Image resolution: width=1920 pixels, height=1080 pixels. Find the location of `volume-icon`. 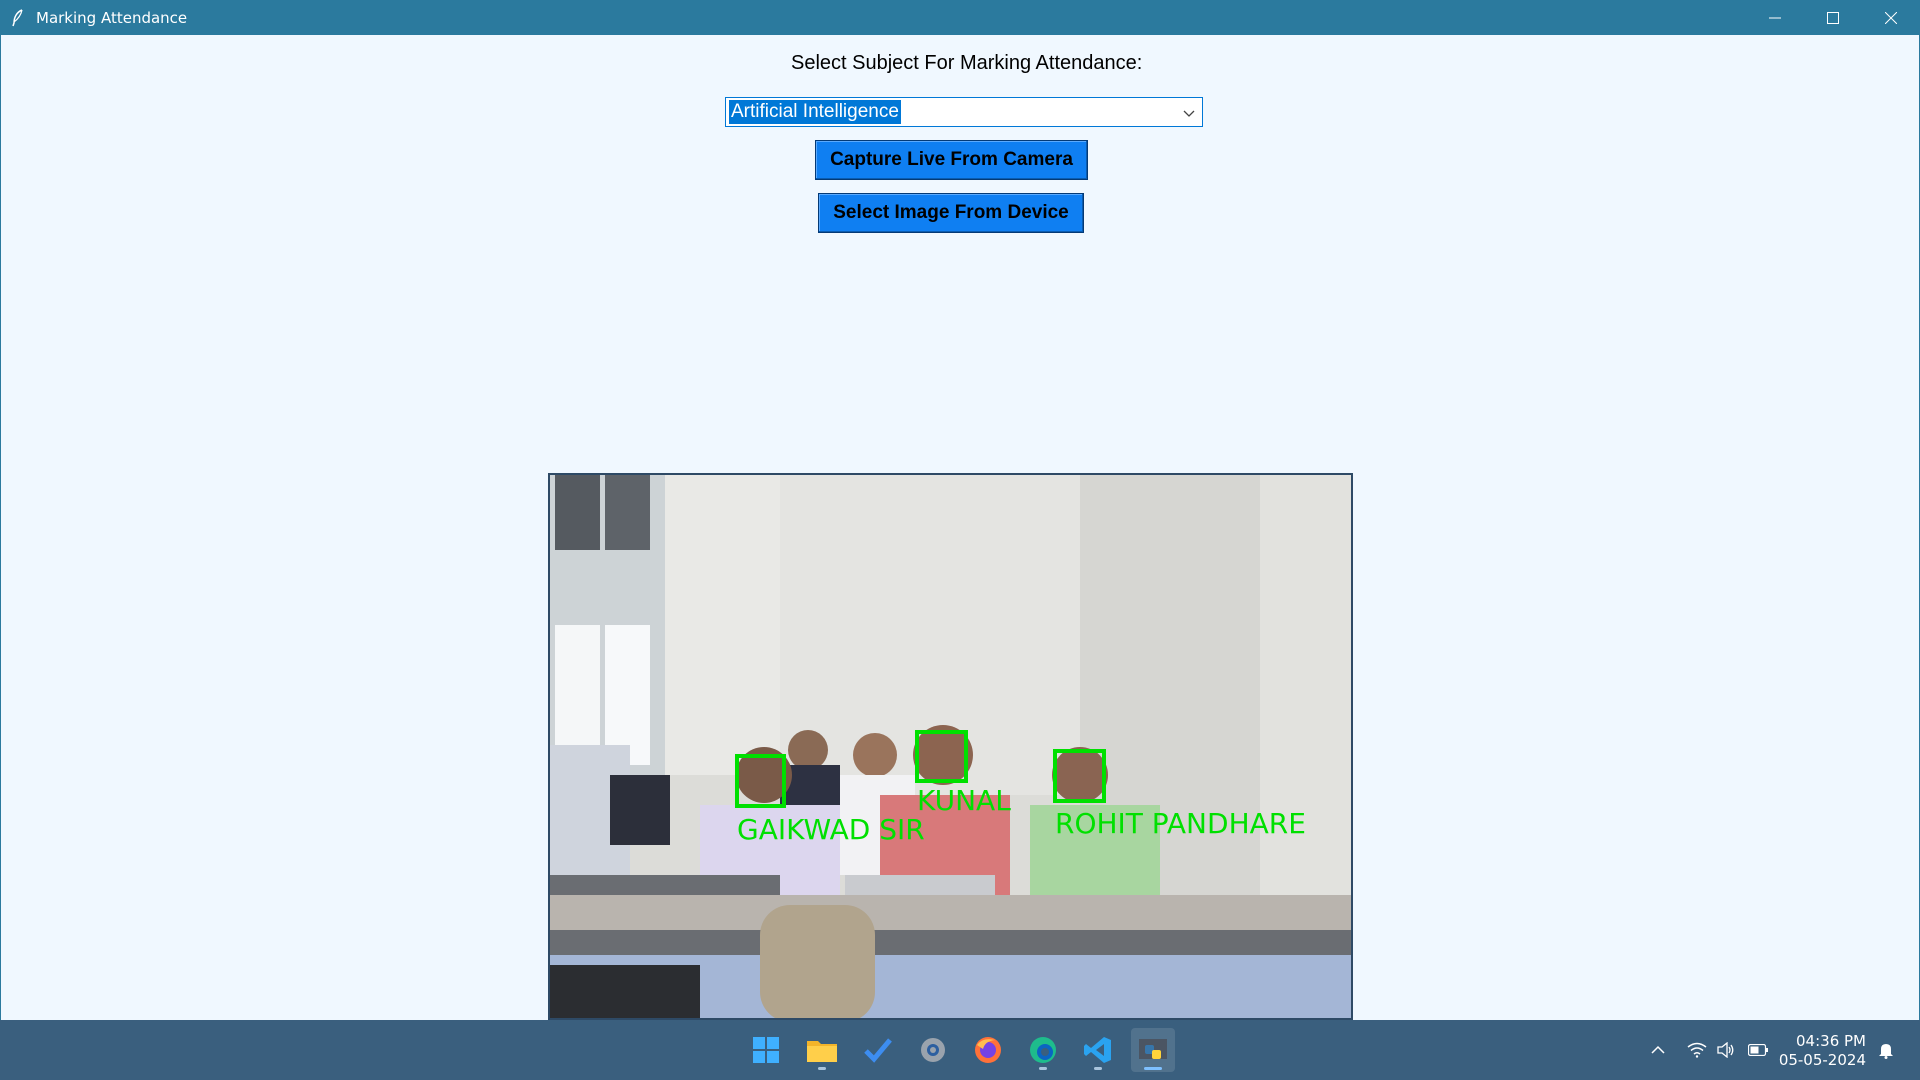

volume-icon is located at coordinates (1726, 1050).